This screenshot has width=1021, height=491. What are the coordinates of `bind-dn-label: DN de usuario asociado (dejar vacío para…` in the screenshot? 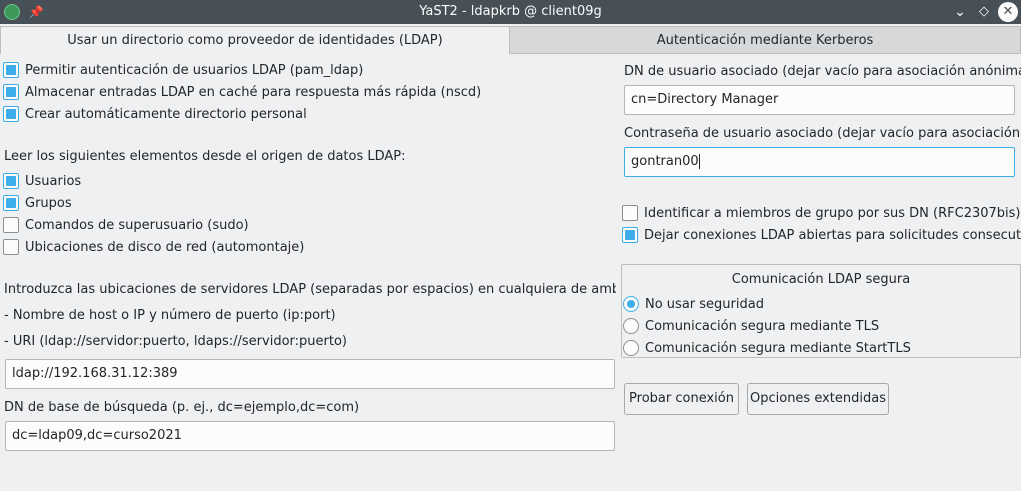 It's located at (822, 71).